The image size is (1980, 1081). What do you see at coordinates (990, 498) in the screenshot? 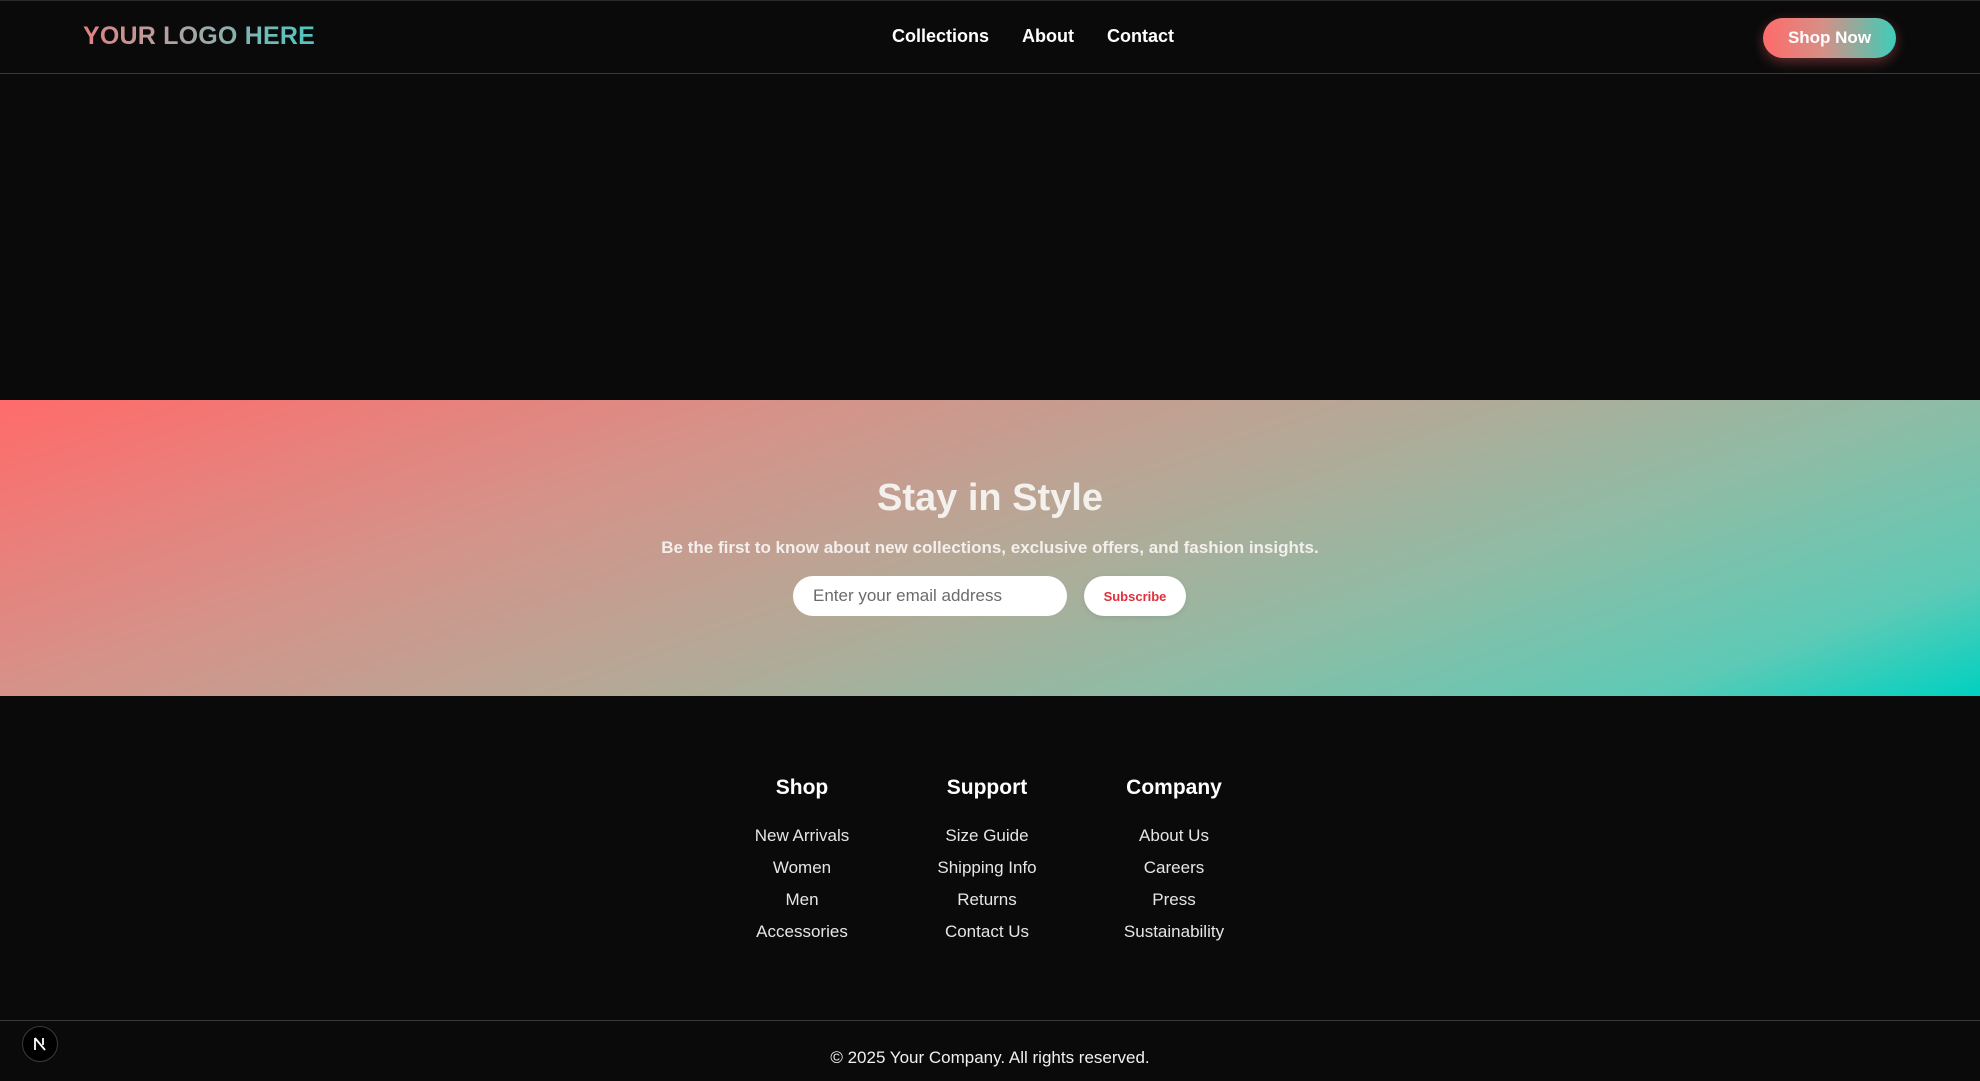
I see `newsletter-title: Stay in Style` at bounding box center [990, 498].